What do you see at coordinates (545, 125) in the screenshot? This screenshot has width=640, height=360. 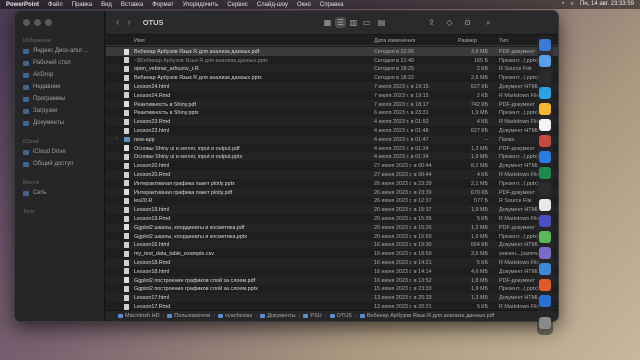 I see `calendar-dock-icon` at bounding box center [545, 125].